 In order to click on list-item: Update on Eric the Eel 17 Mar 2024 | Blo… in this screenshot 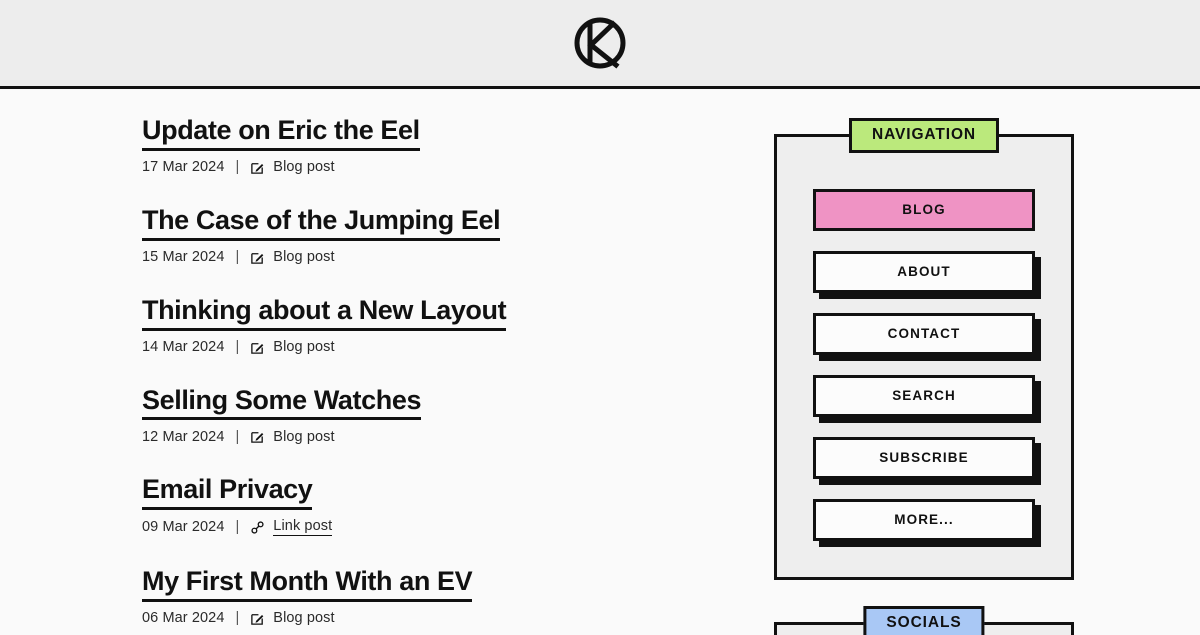, I will do `click(432, 145)`.